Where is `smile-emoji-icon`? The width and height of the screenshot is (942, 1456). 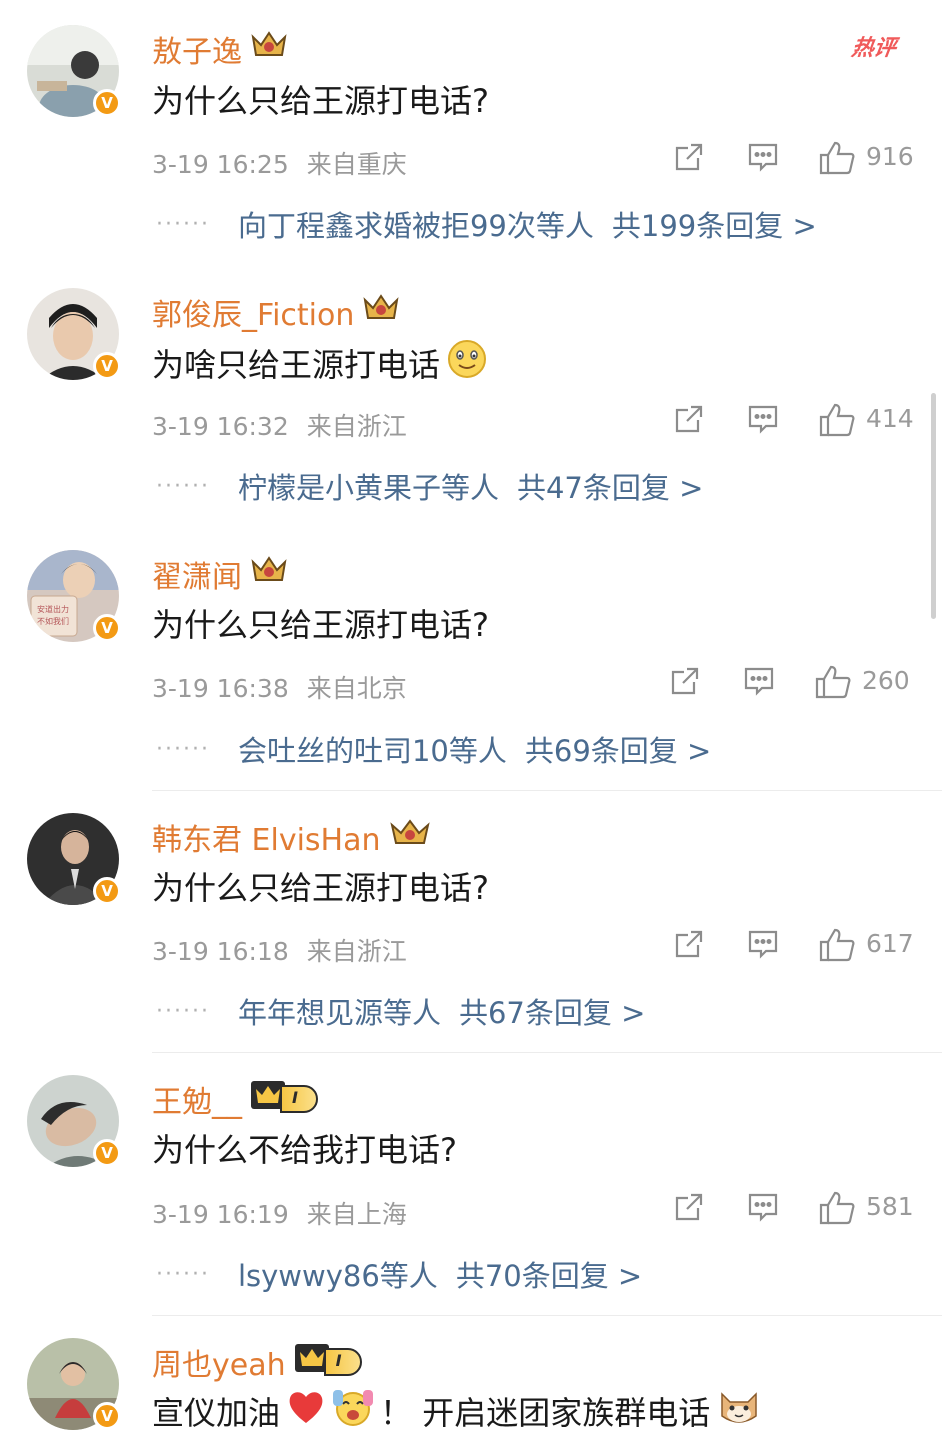 smile-emoji-icon is located at coordinates (467, 363).